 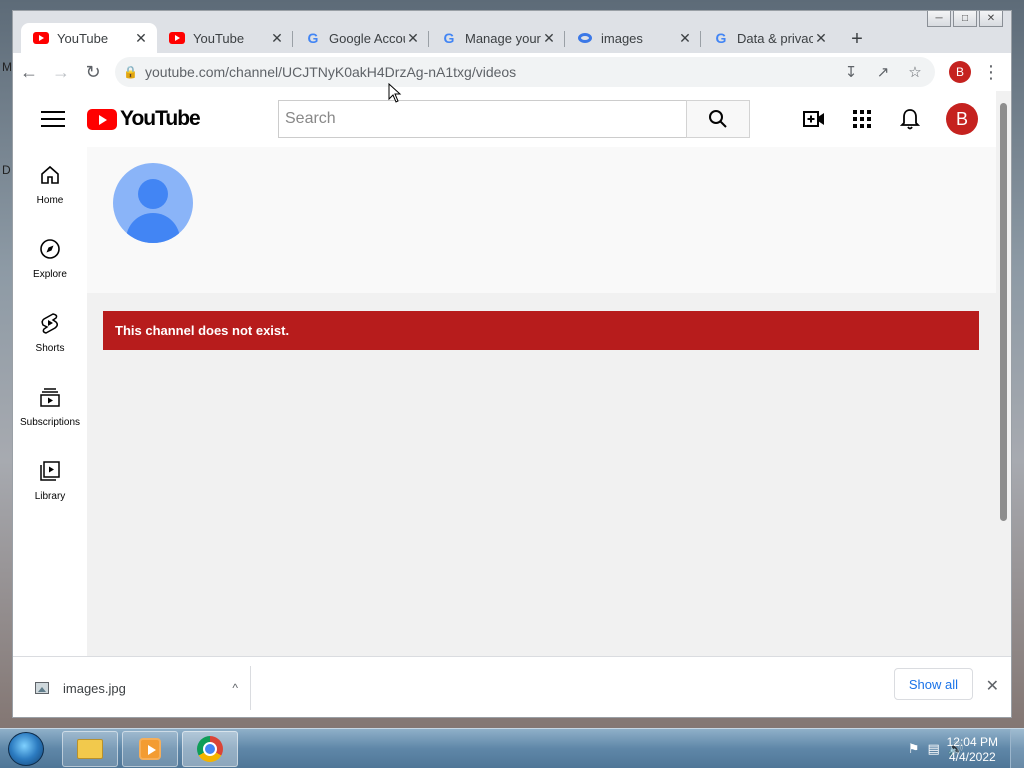 I want to click on guide-item-label: Library, so click(x=50, y=496).